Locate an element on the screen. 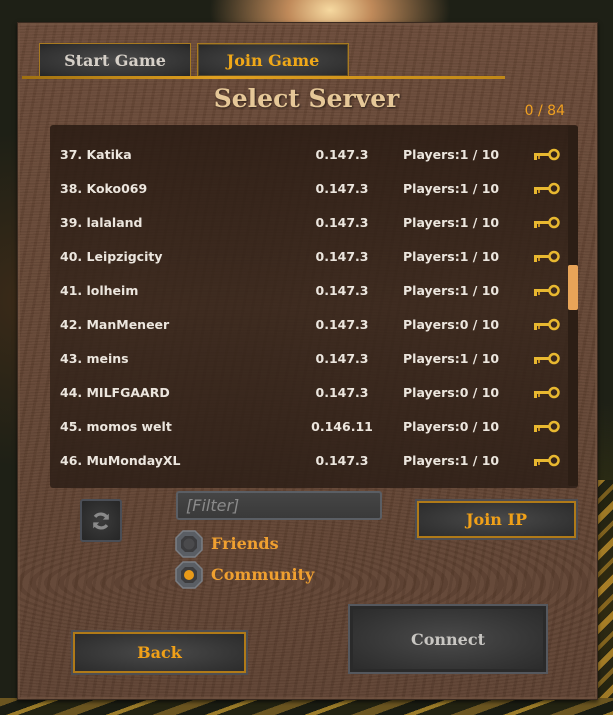 Image resolution: width=613 pixels, height=715 pixels. filter-input is located at coordinates (279, 505).